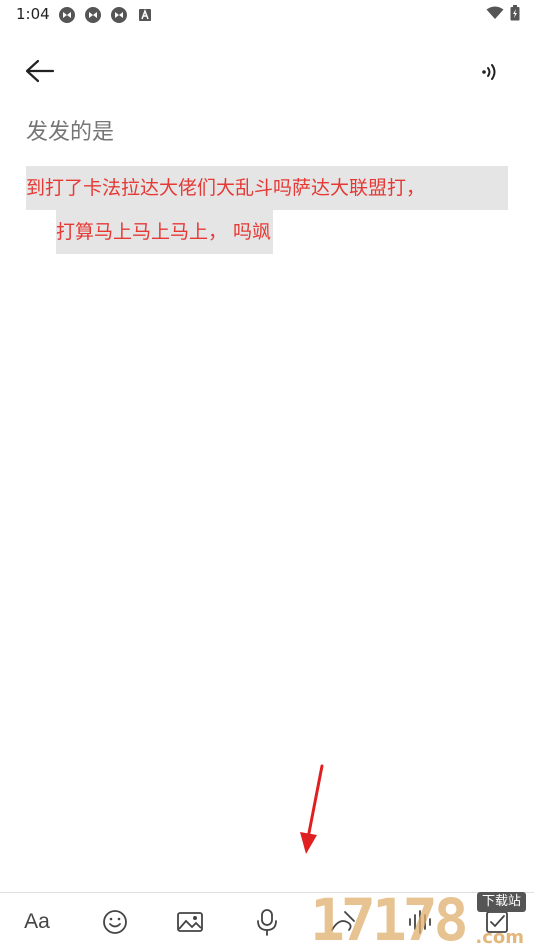 The width and height of the screenshot is (534, 950). Describe the element at coordinates (106, 15) in the screenshot. I see `notification-icons` at that location.